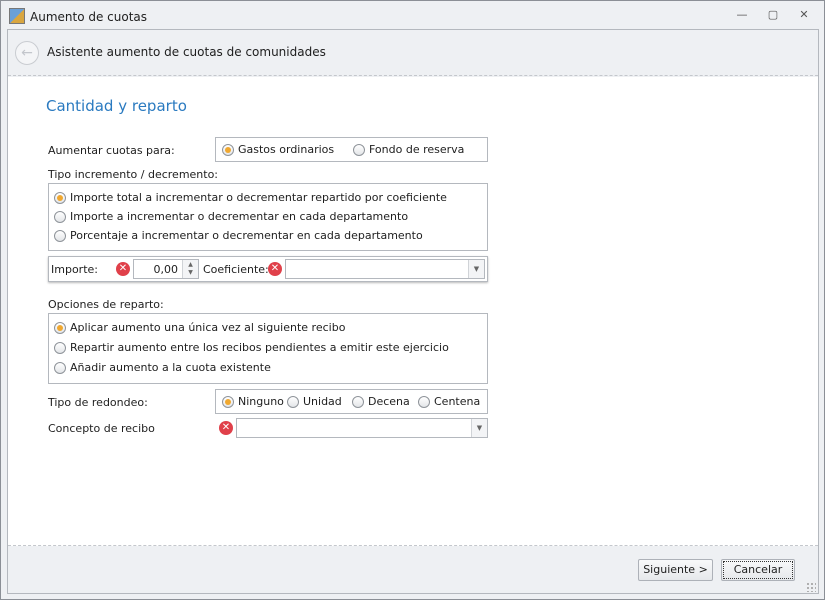  Describe the element at coordinates (811, 587) in the screenshot. I see `resize-grip-icon` at that location.